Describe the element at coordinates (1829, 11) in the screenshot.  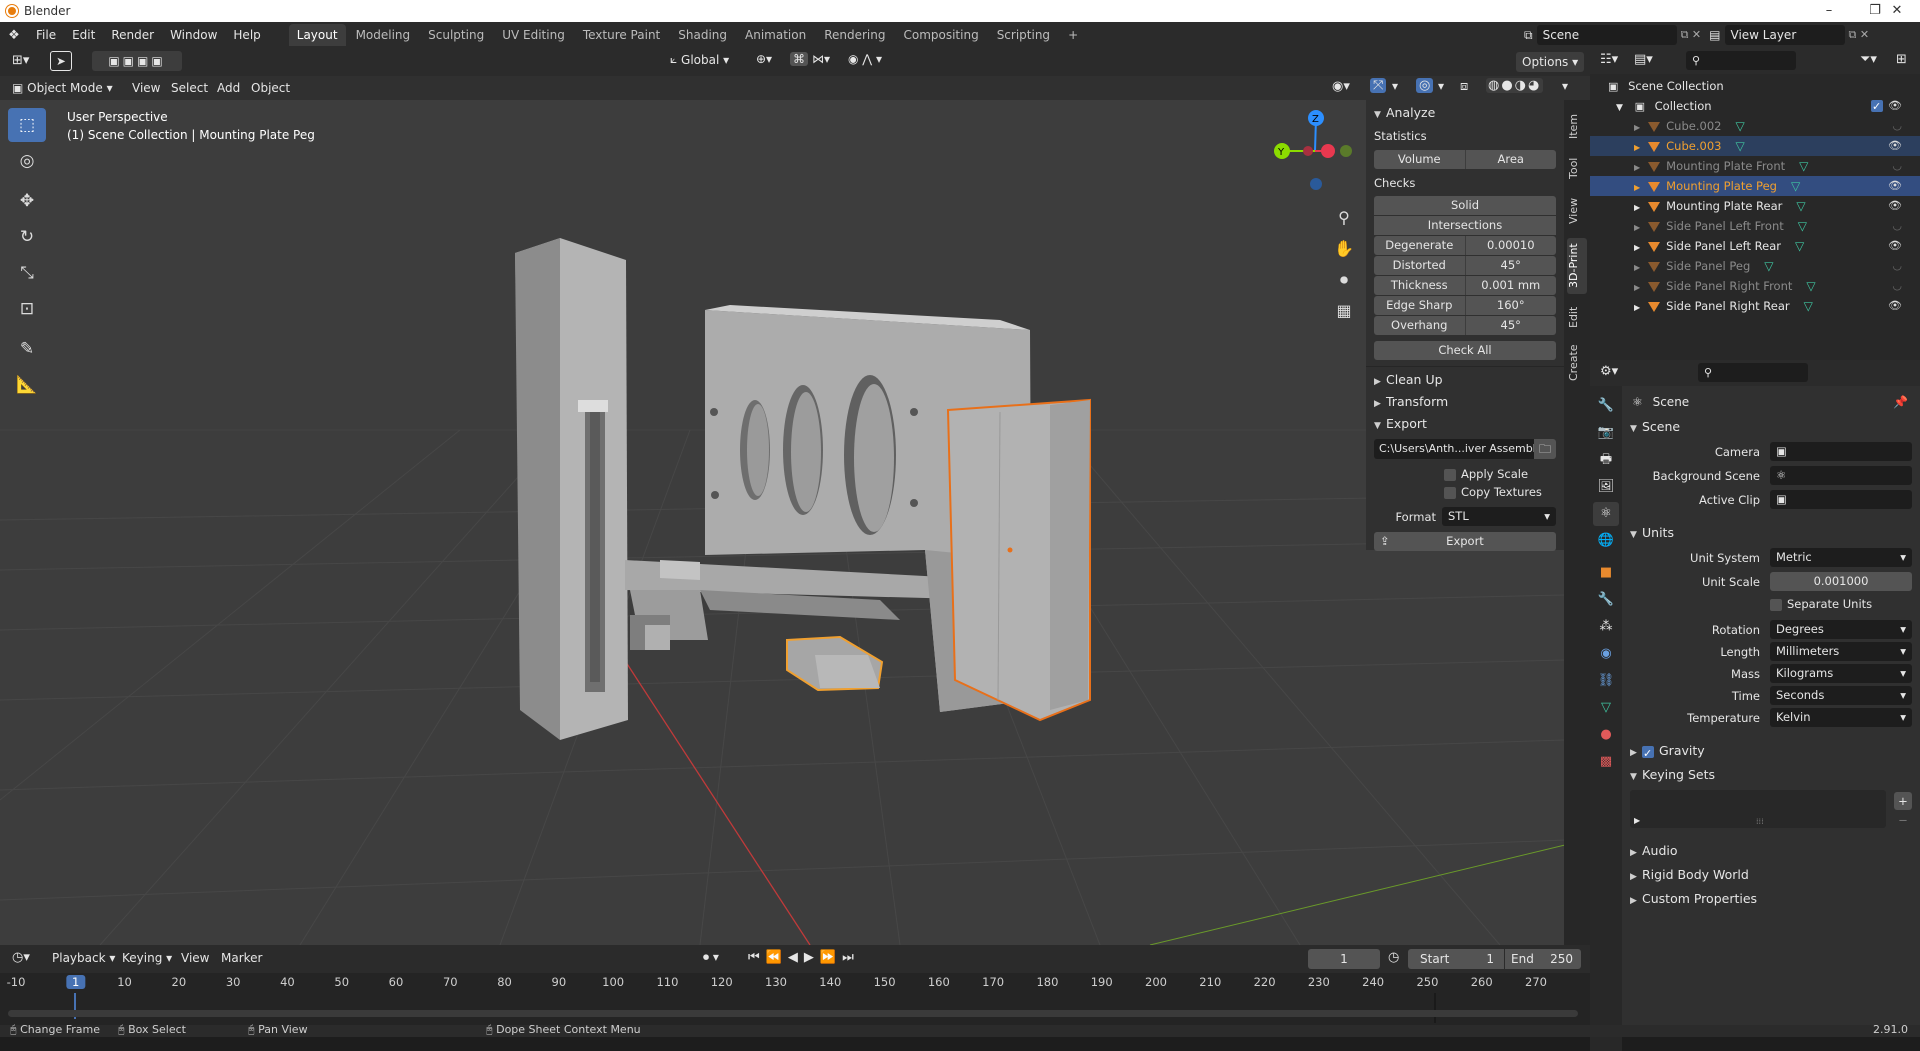
I see `minimize-icon: –` at that location.